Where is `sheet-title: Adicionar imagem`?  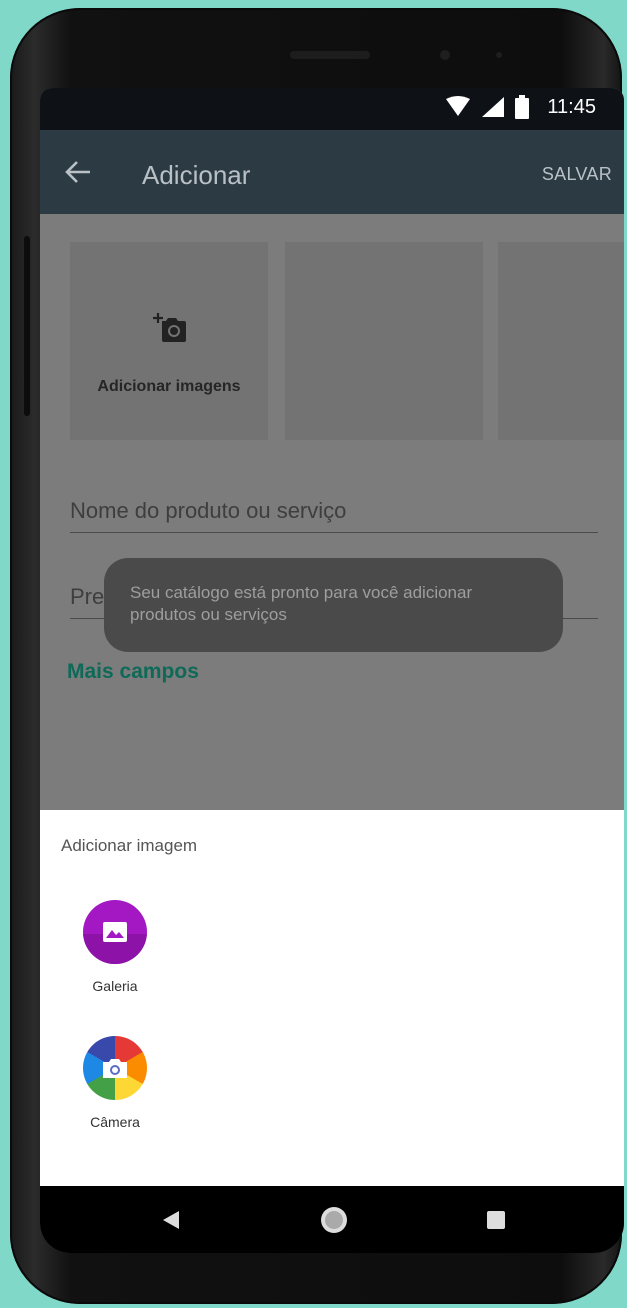
sheet-title: Adicionar imagem is located at coordinates (129, 845).